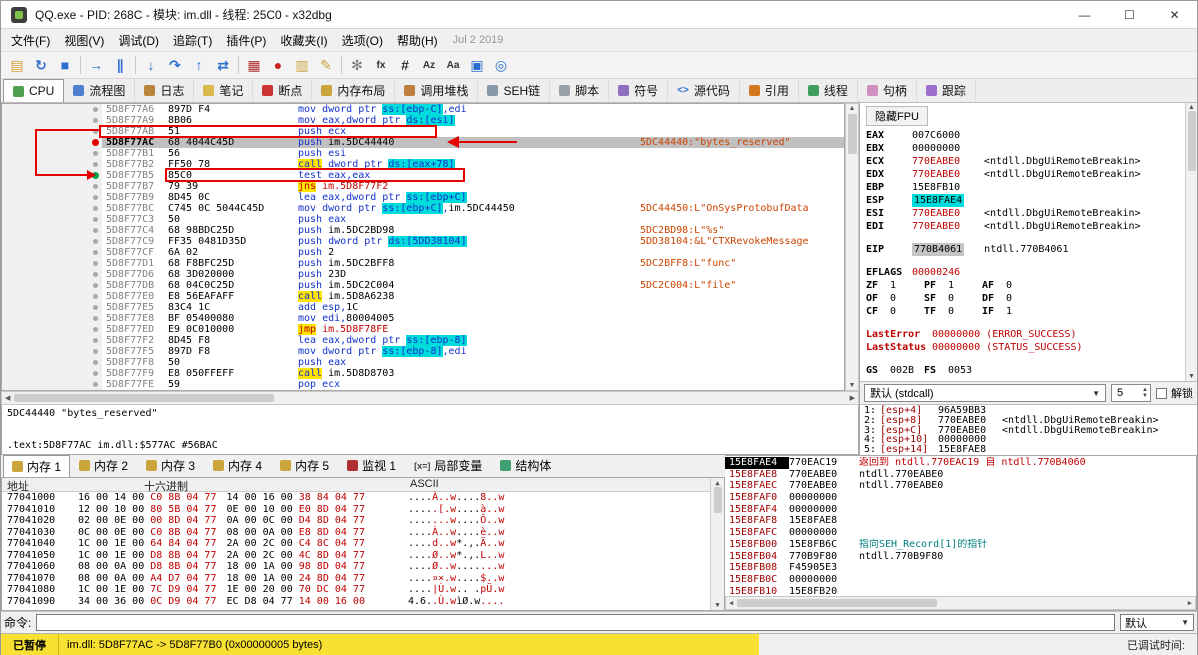  Describe the element at coordinates (1146, 393) in the screenshot. I see `stepper-arrows-icon: ▲ ▼` at that location.